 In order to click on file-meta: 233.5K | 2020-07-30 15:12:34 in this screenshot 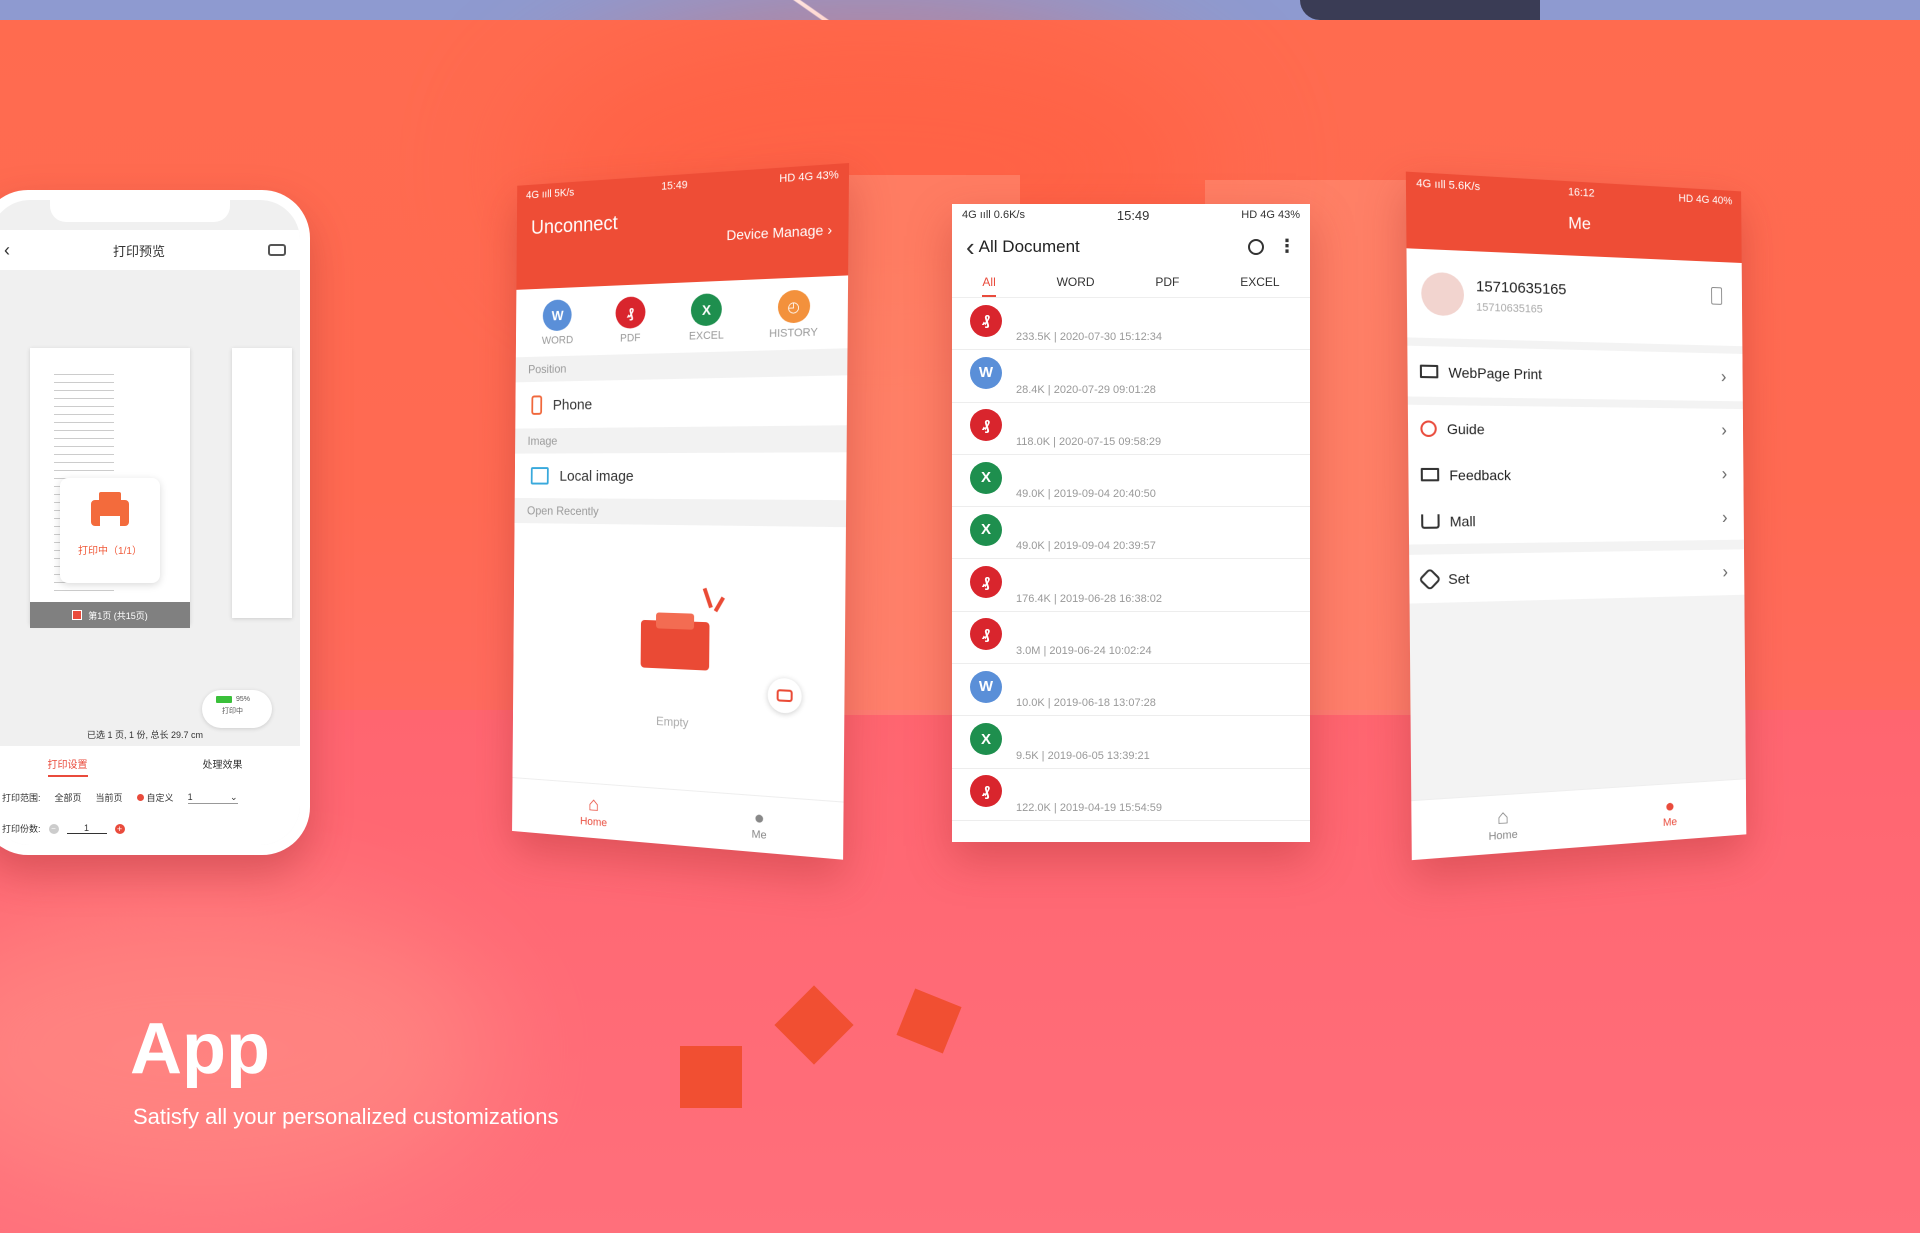, I will do `click(1089, 337)`.